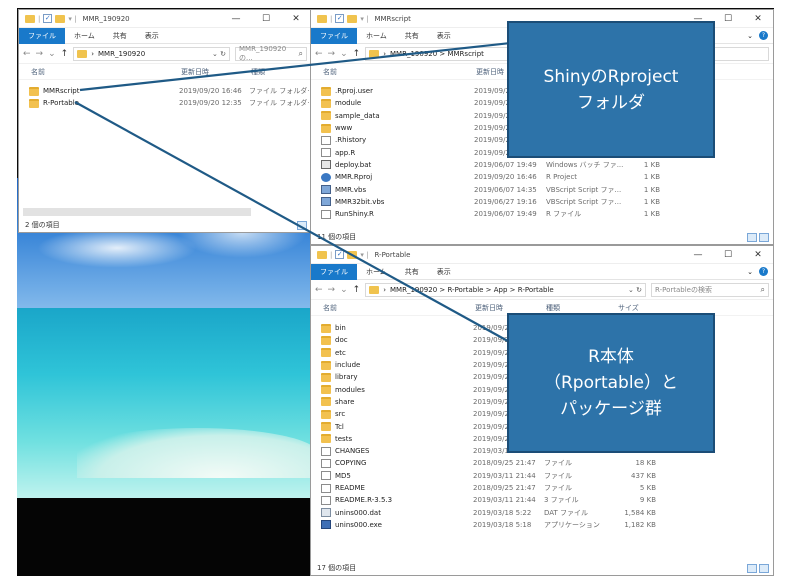 Image resolution: width=790 pixels, height=585 pixels. What do you see at coordinates (42, 225) in the screenshot?
I see `item-count: 2 個の項目` at bounding box center [42, 225].